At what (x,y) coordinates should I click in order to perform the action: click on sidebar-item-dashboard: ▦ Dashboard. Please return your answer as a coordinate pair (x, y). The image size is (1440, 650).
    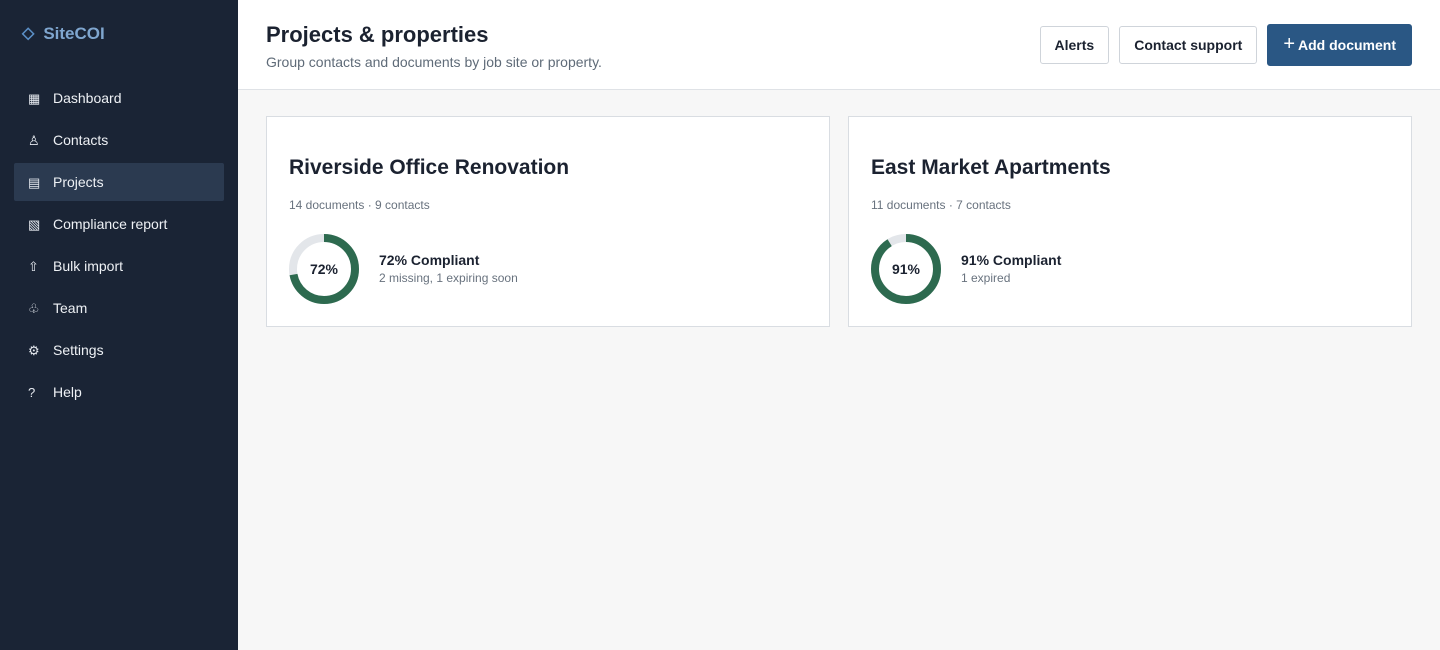
    Looking at the image, I should click on (119, 98).